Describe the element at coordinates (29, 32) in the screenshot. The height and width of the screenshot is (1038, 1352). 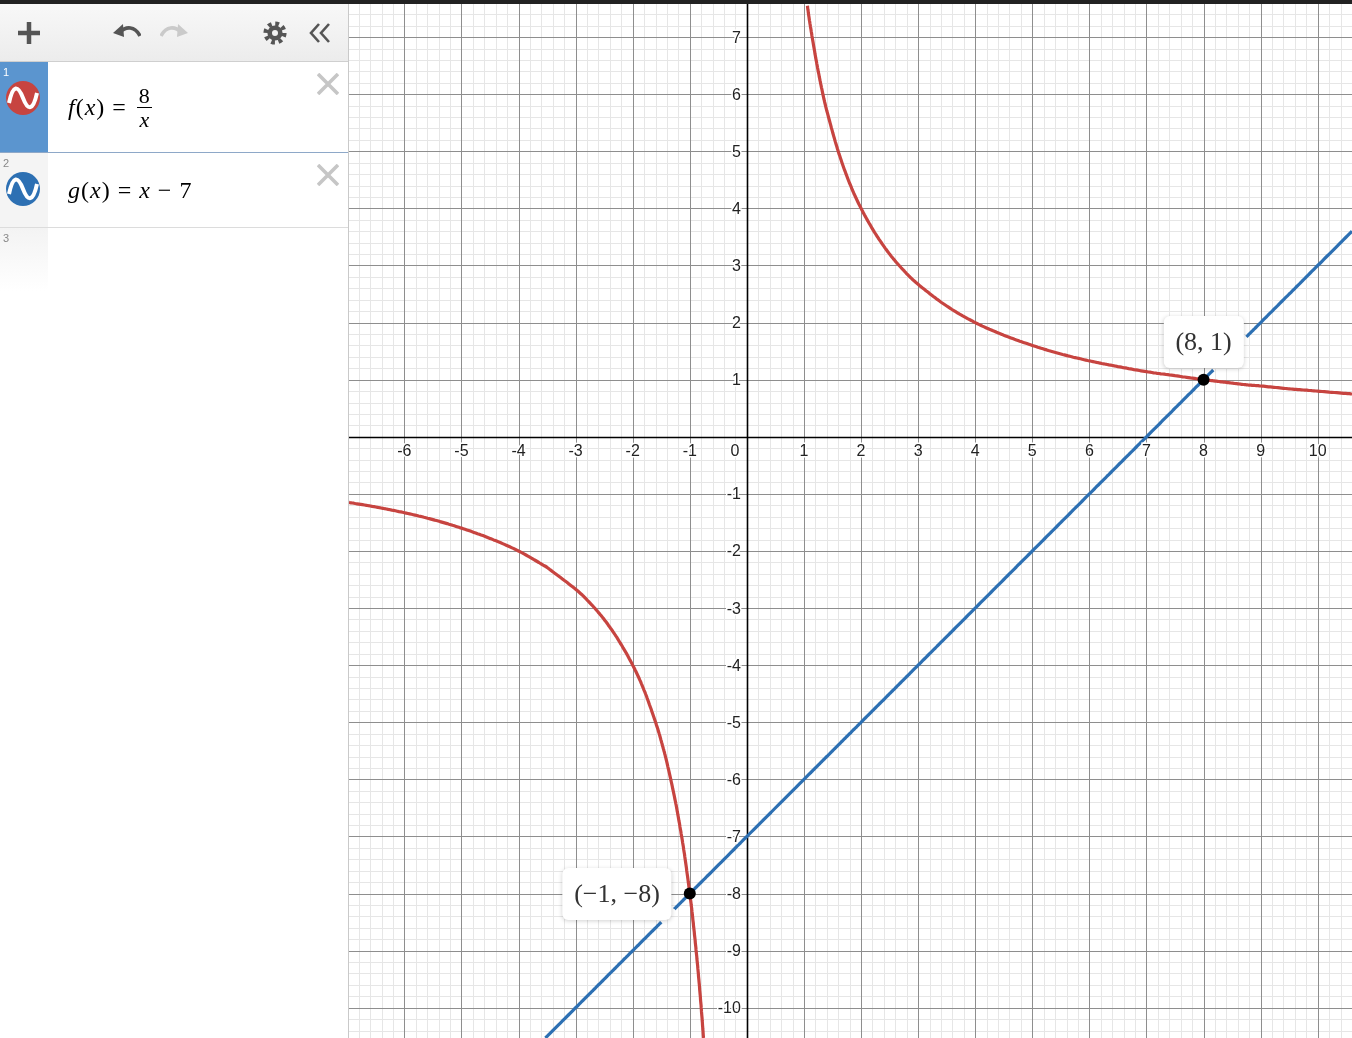
I see `plus-icon` at that location.